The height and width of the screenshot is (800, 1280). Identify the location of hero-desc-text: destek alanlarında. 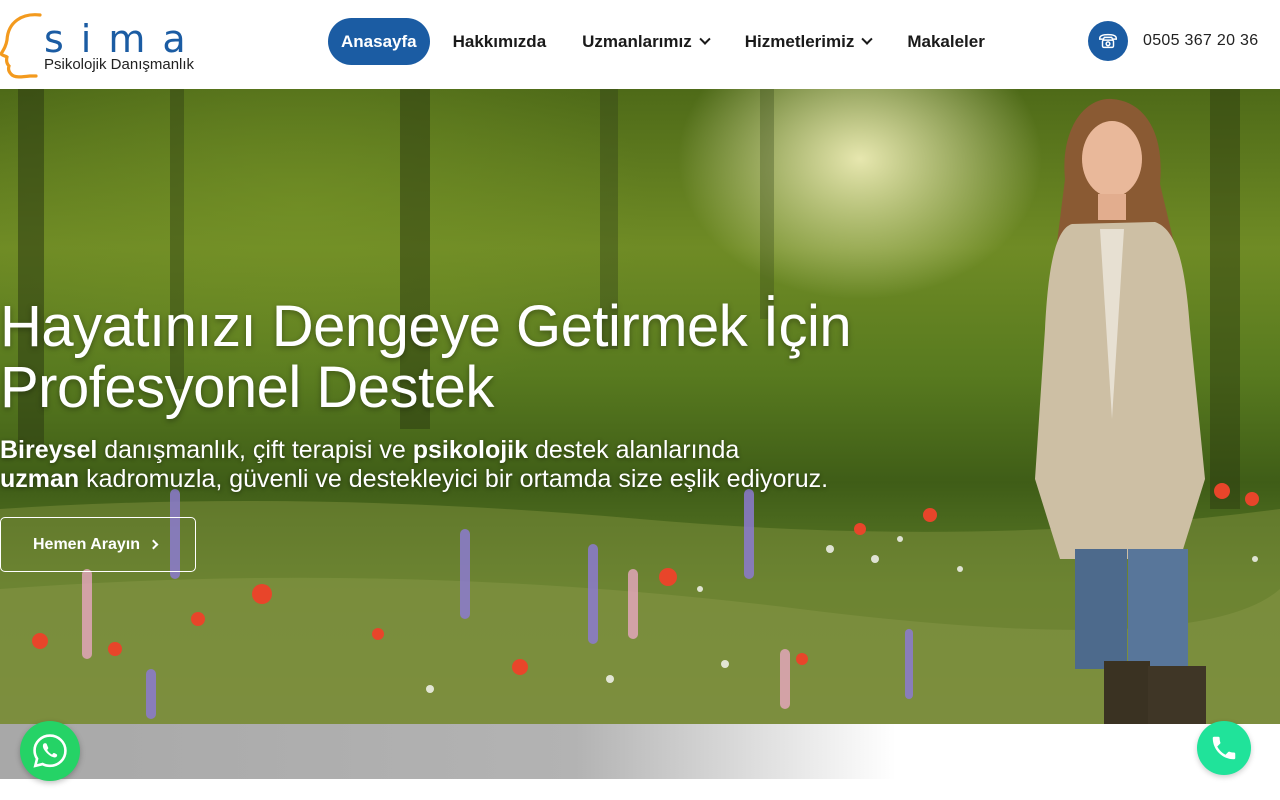
(634, 450).